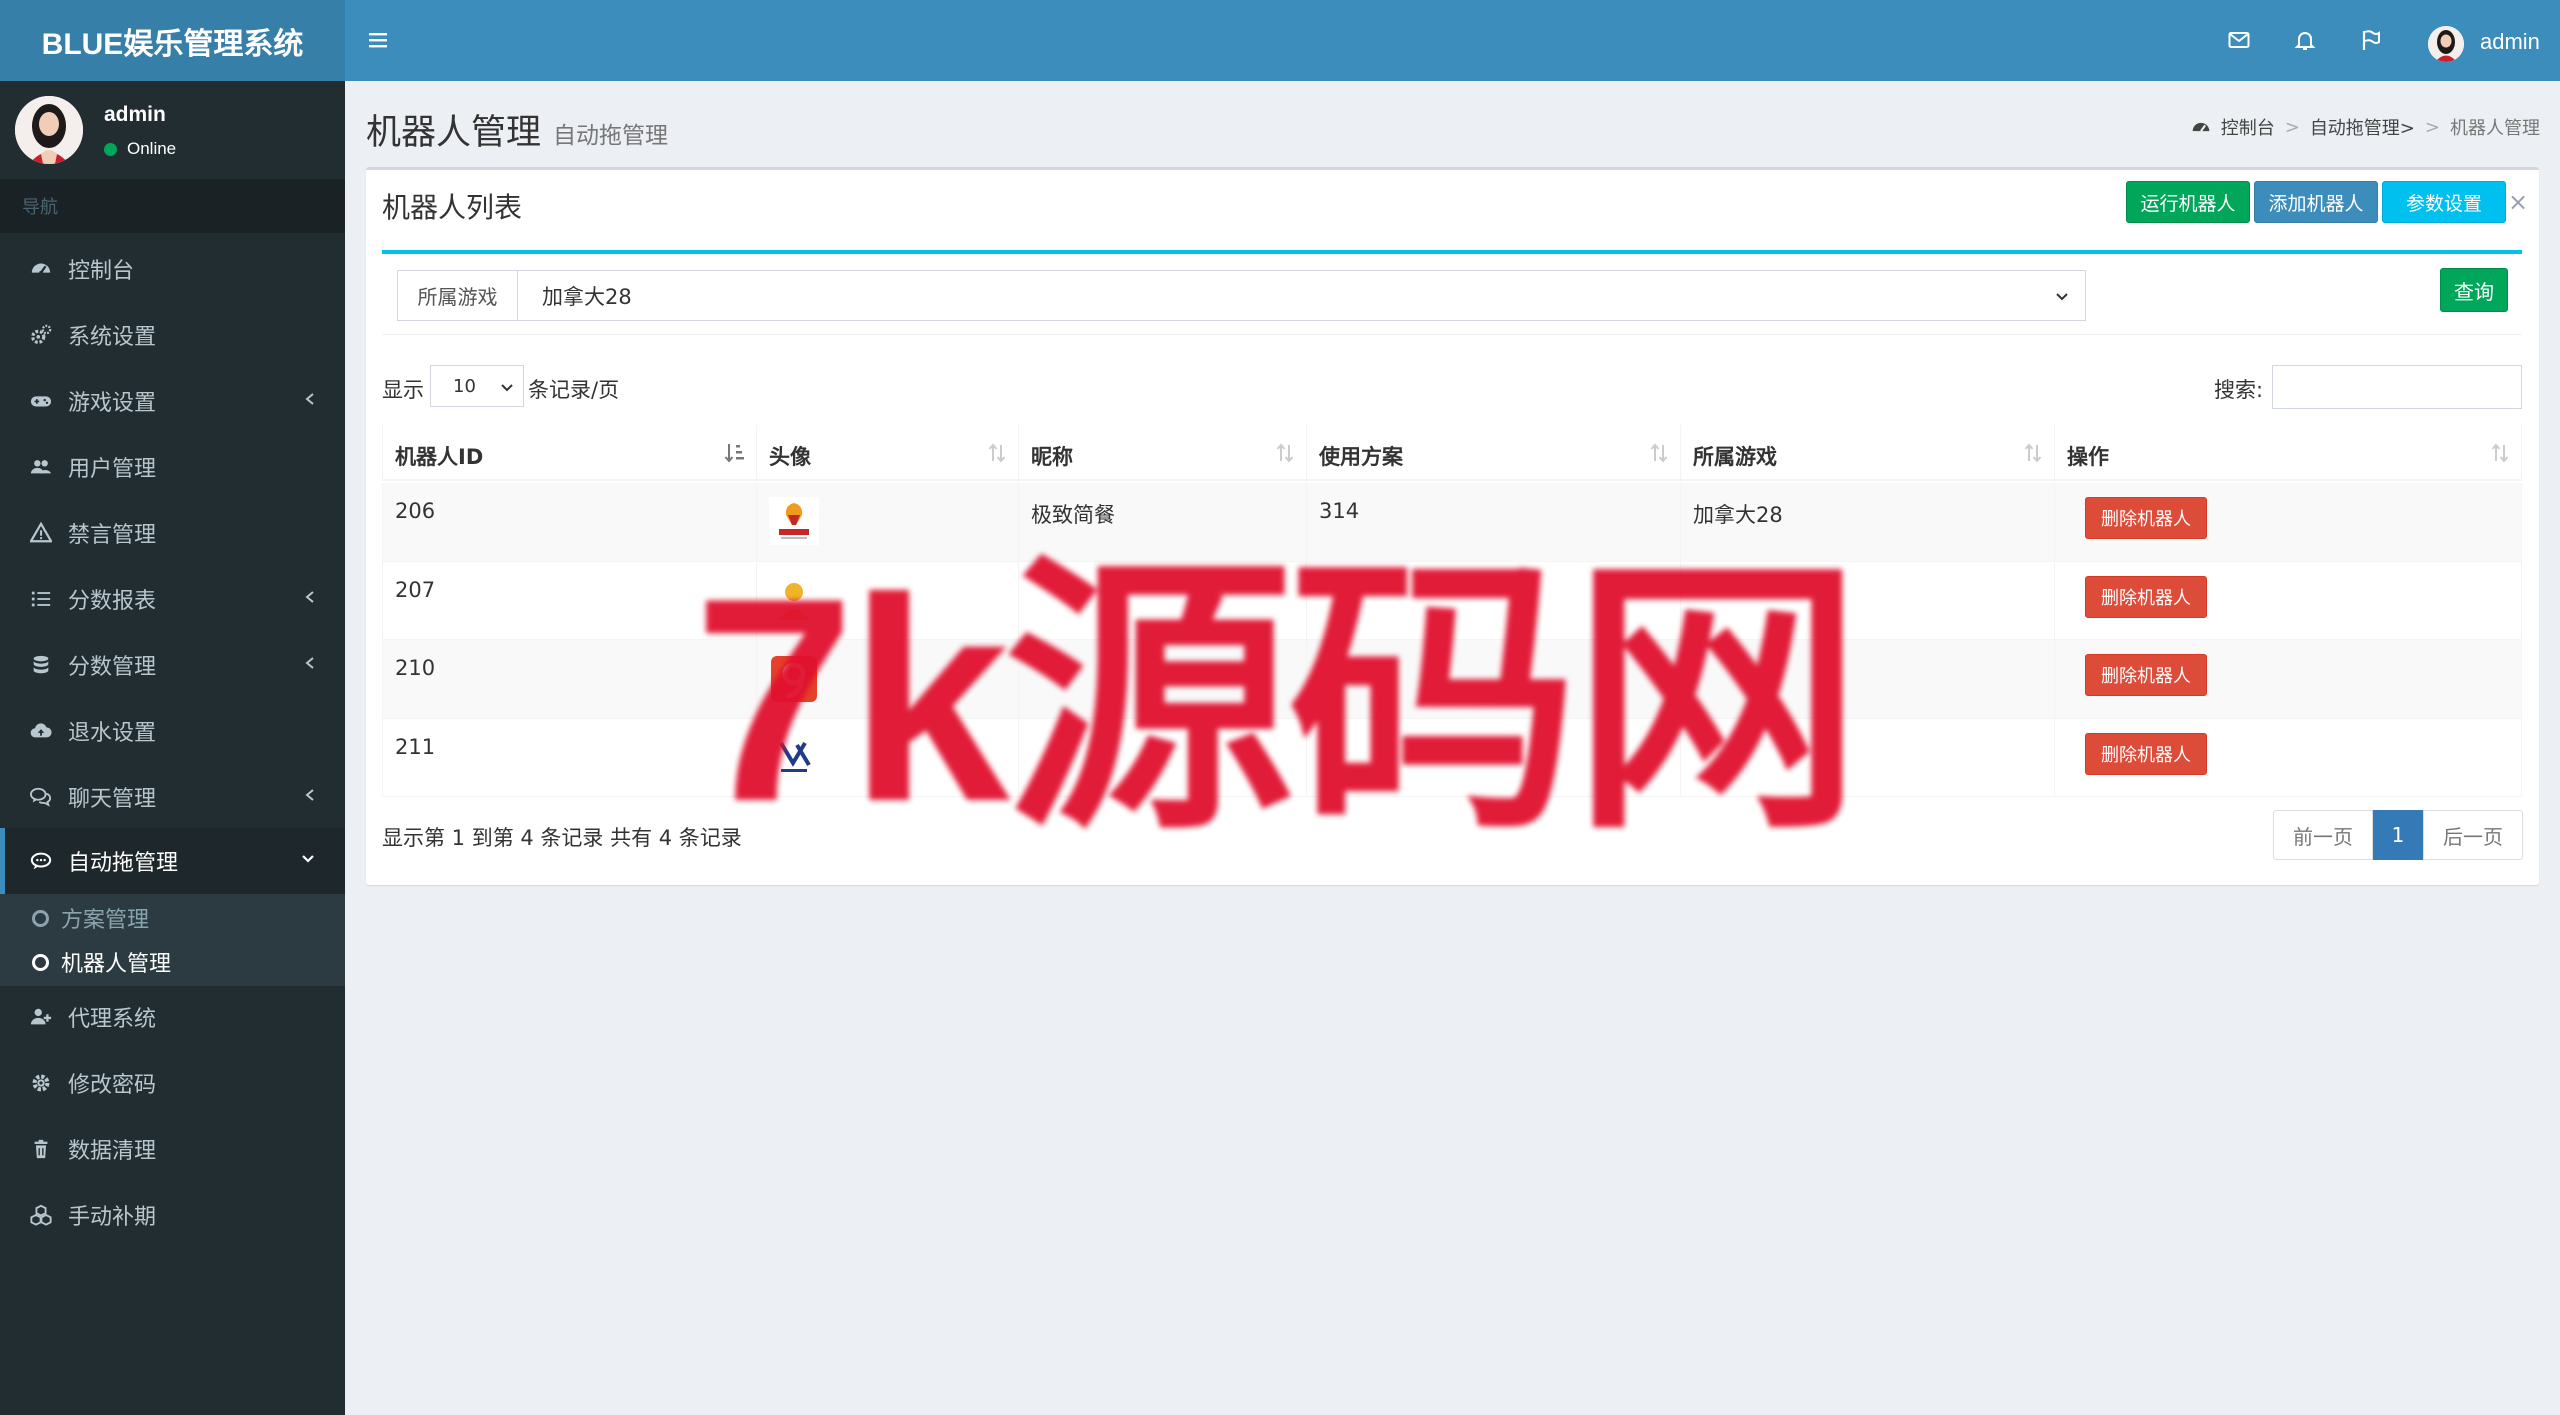 The width and height of the screenshot is (2560, 1415). What do you see at coordinates (477, 386) in the screenshot?
I see `page-length-select: 10` at bounding box center [477, 386].